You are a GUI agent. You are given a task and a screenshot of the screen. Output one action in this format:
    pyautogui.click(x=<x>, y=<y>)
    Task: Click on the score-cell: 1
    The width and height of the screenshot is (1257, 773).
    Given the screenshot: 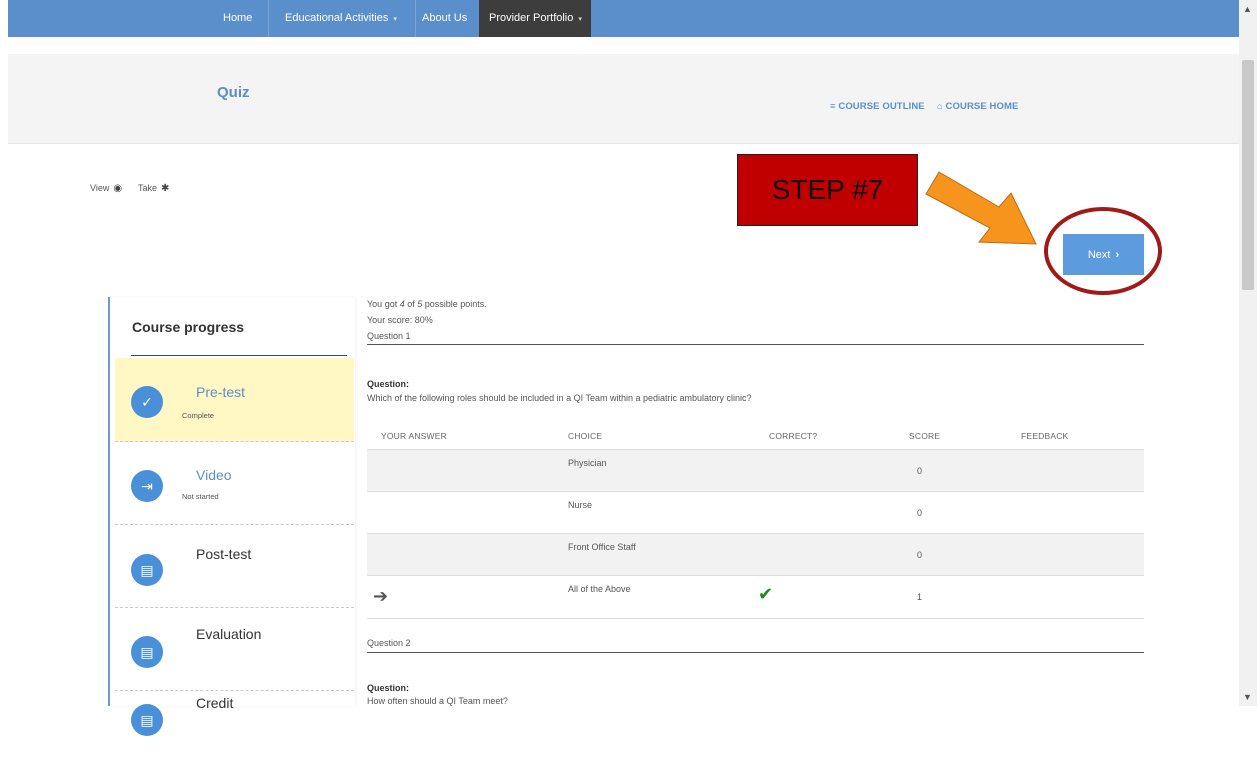 What is the action you would take?
    pyautogui.click(x=920, y=597)
    